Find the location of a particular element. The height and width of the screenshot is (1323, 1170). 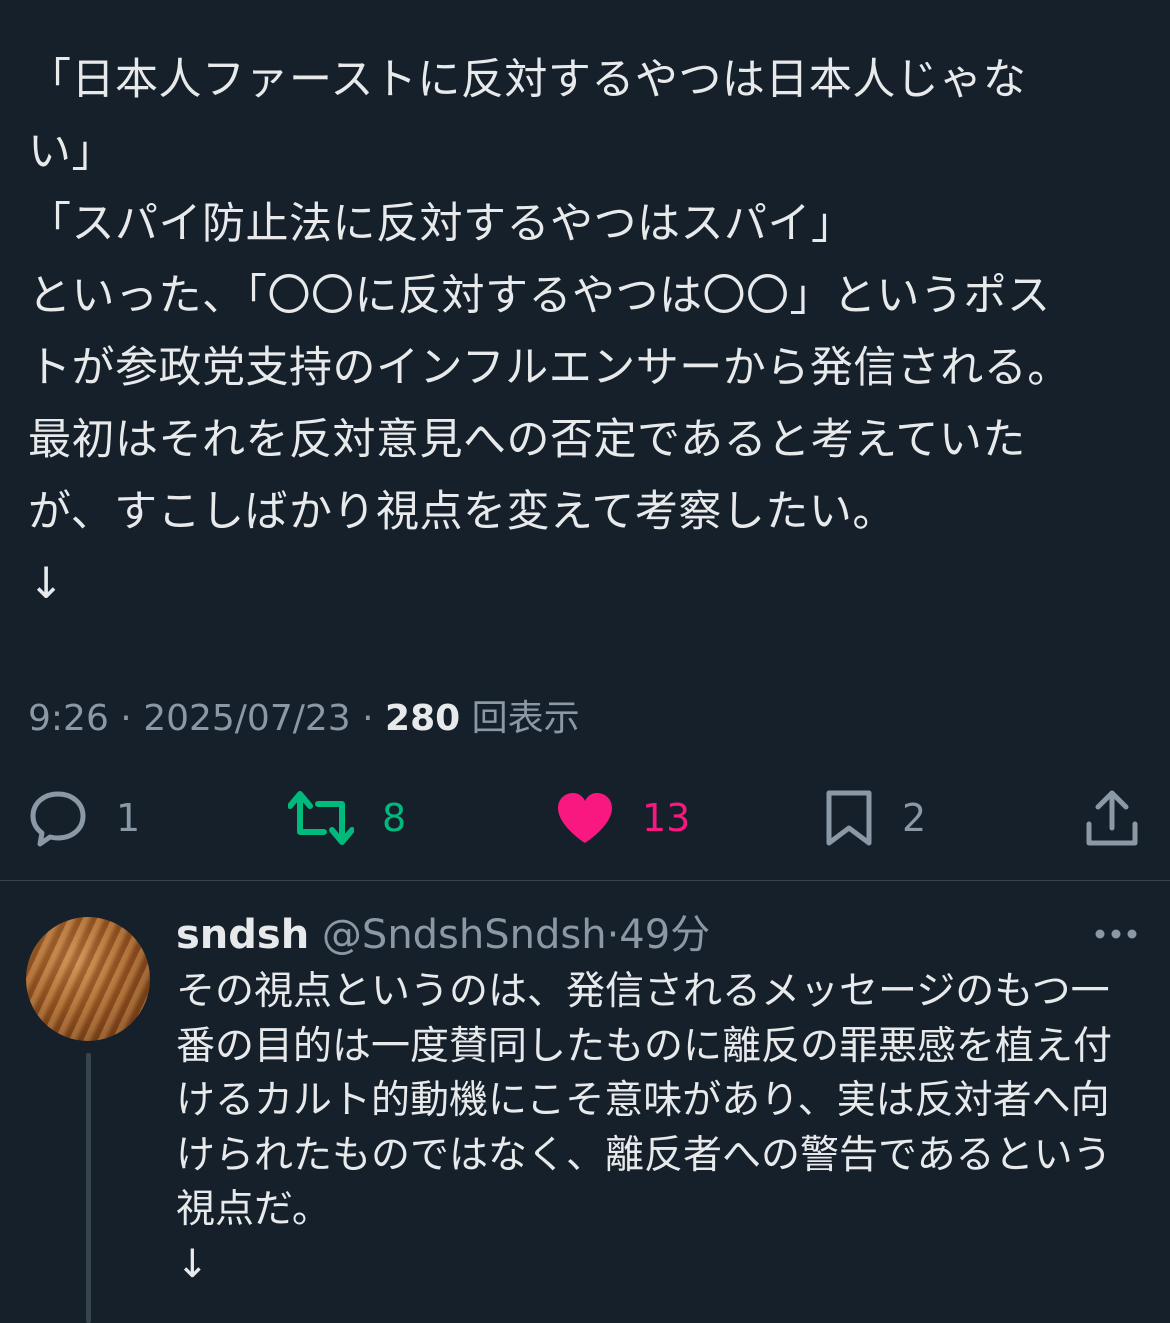

post-date: 2025/07/23 is located at coordinates (247, 718).